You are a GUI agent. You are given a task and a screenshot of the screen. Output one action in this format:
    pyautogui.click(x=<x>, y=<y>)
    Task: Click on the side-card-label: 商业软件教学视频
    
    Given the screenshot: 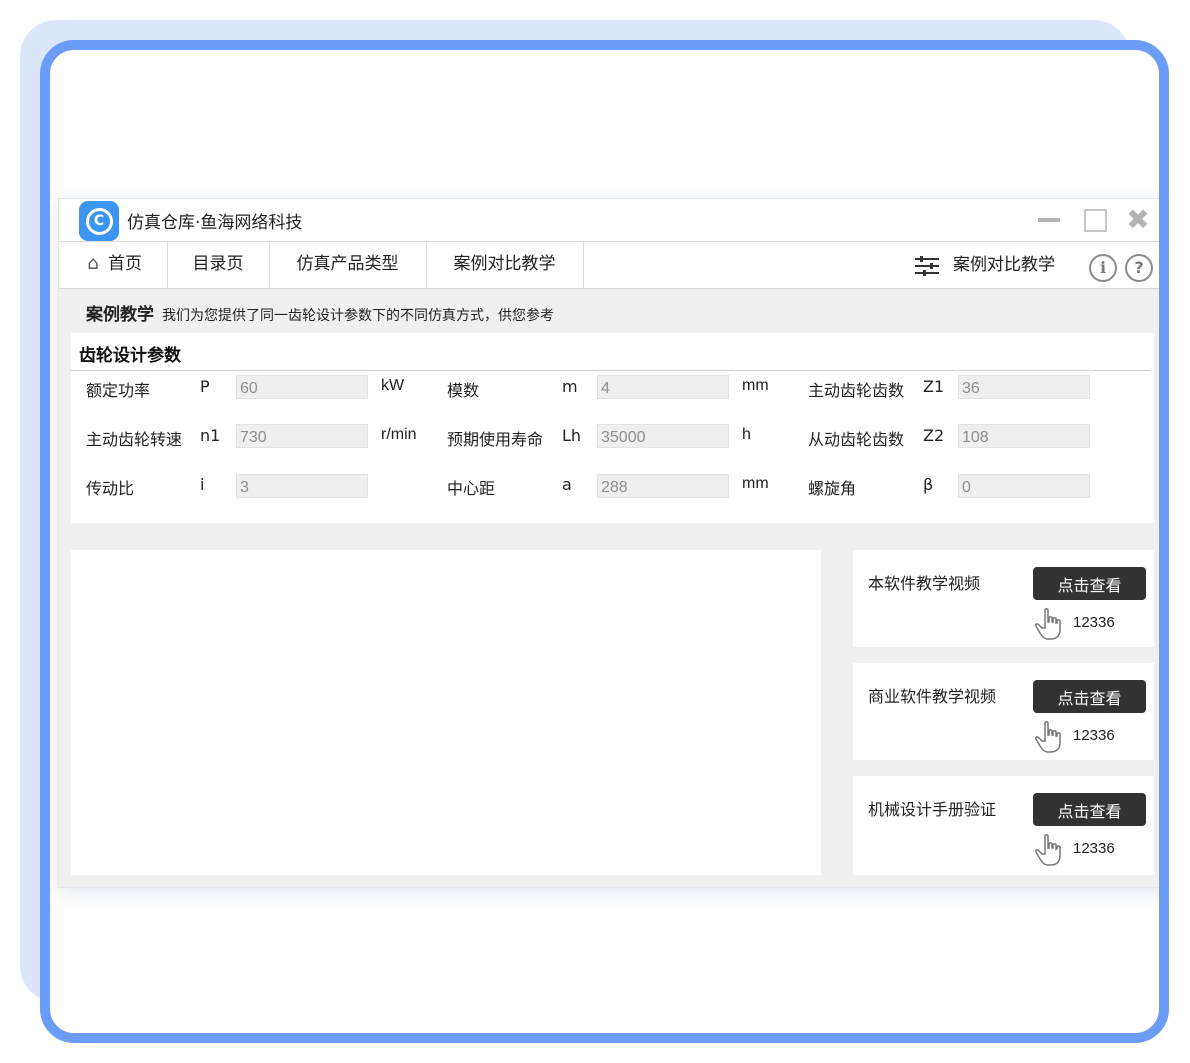 What is the action you would take?
    pyautogui.click(x=932, y=696)
    